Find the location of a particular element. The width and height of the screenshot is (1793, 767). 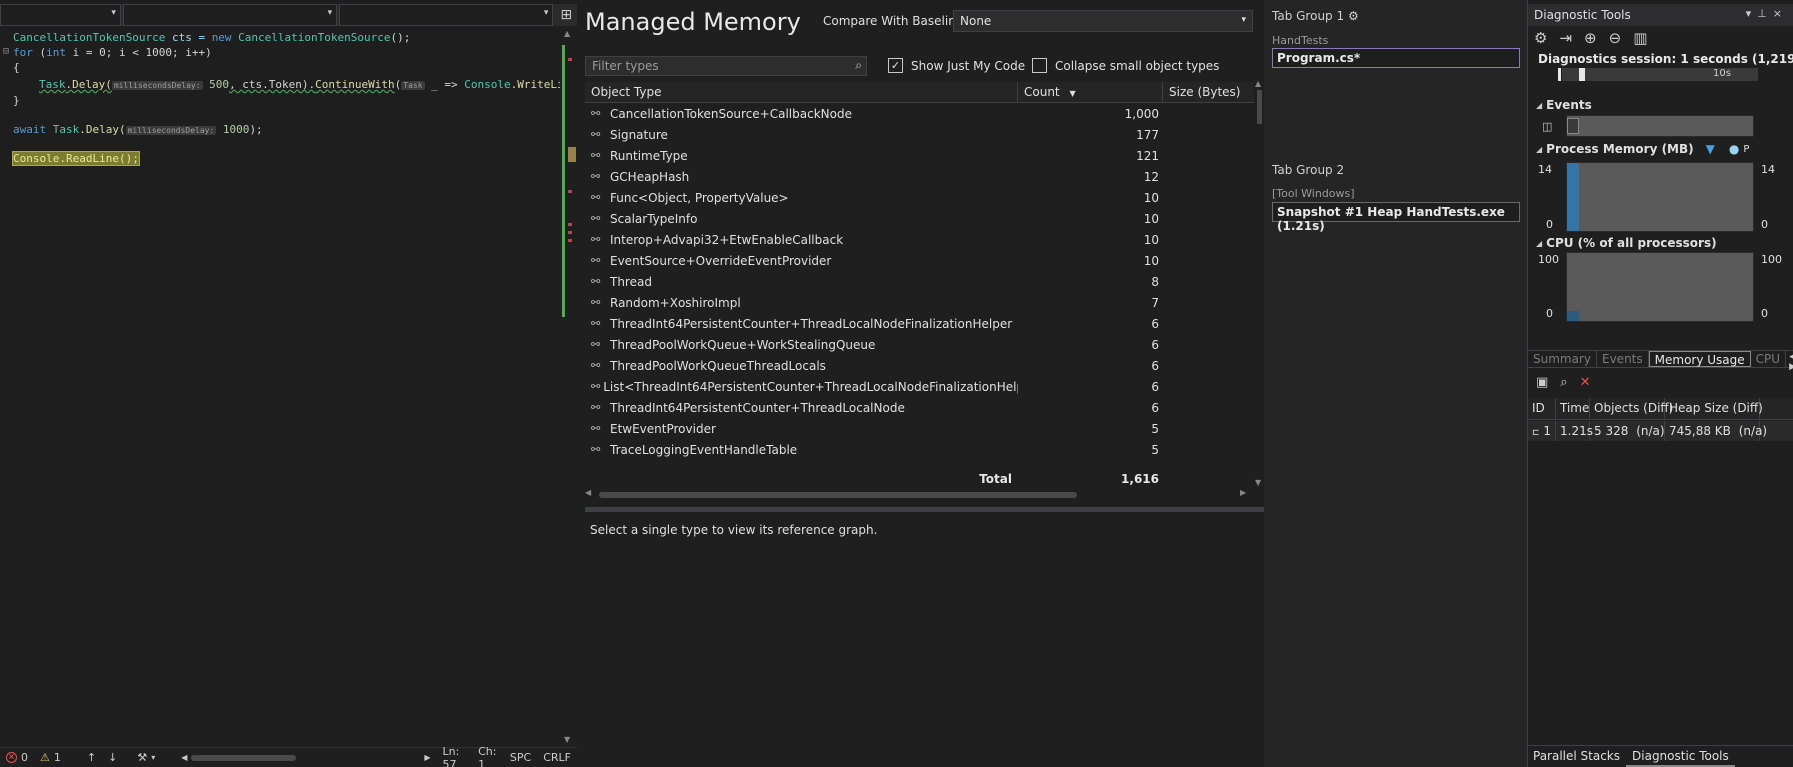

col-size: Size (Bytes) is located at coordinates (1206, 92).